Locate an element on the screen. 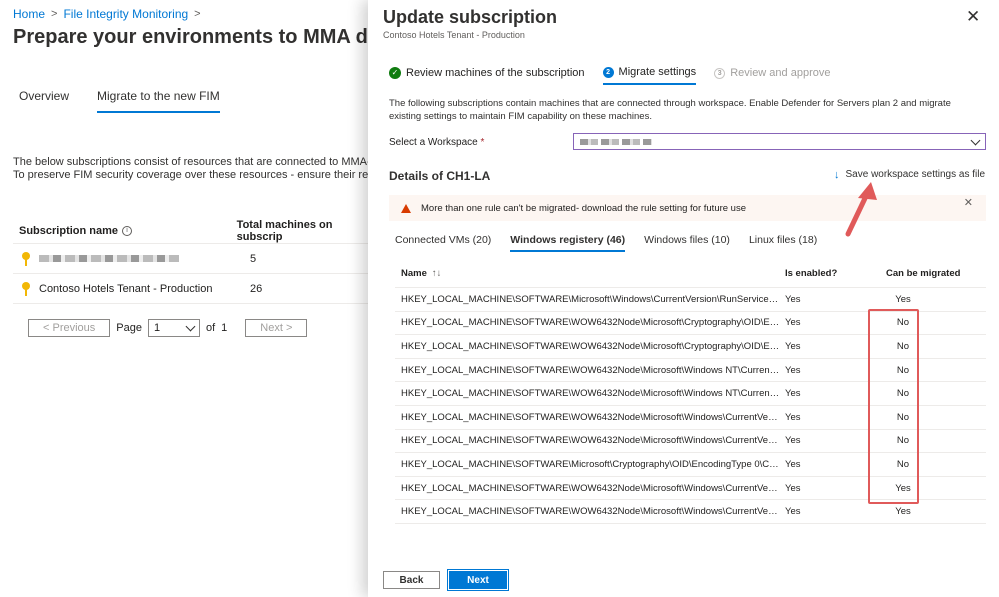 This screenshot has width=999, height=597. table-row: 5 is located at coordinates (193, 259).